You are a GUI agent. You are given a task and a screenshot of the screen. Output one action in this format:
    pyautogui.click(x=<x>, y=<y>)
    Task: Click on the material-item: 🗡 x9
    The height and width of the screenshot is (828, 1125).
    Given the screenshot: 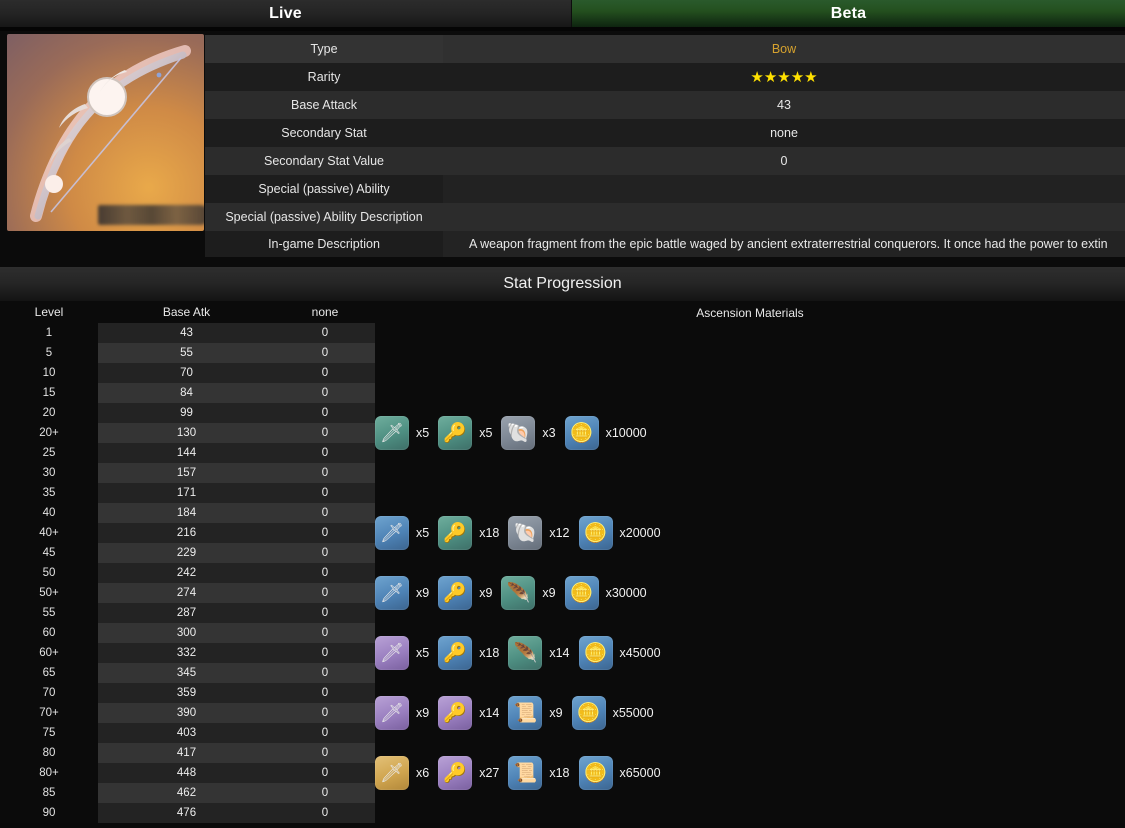 What is the action you would take?
    pyautogui.click(x=406, y=713)
    